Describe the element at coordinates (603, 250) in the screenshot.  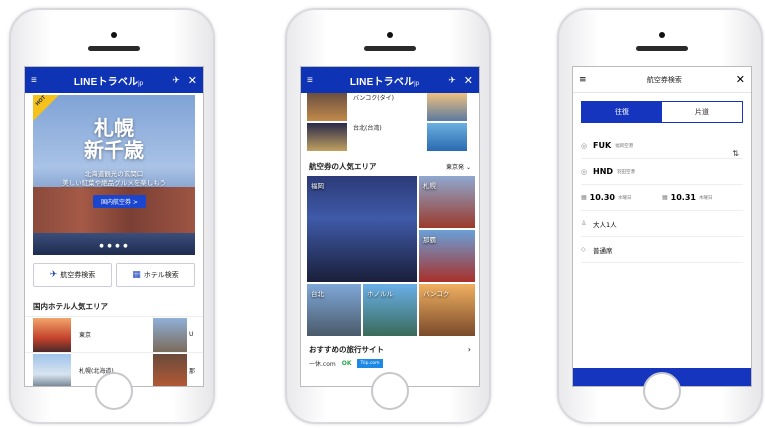
I see `seat-class-value: 普通席` at that location.